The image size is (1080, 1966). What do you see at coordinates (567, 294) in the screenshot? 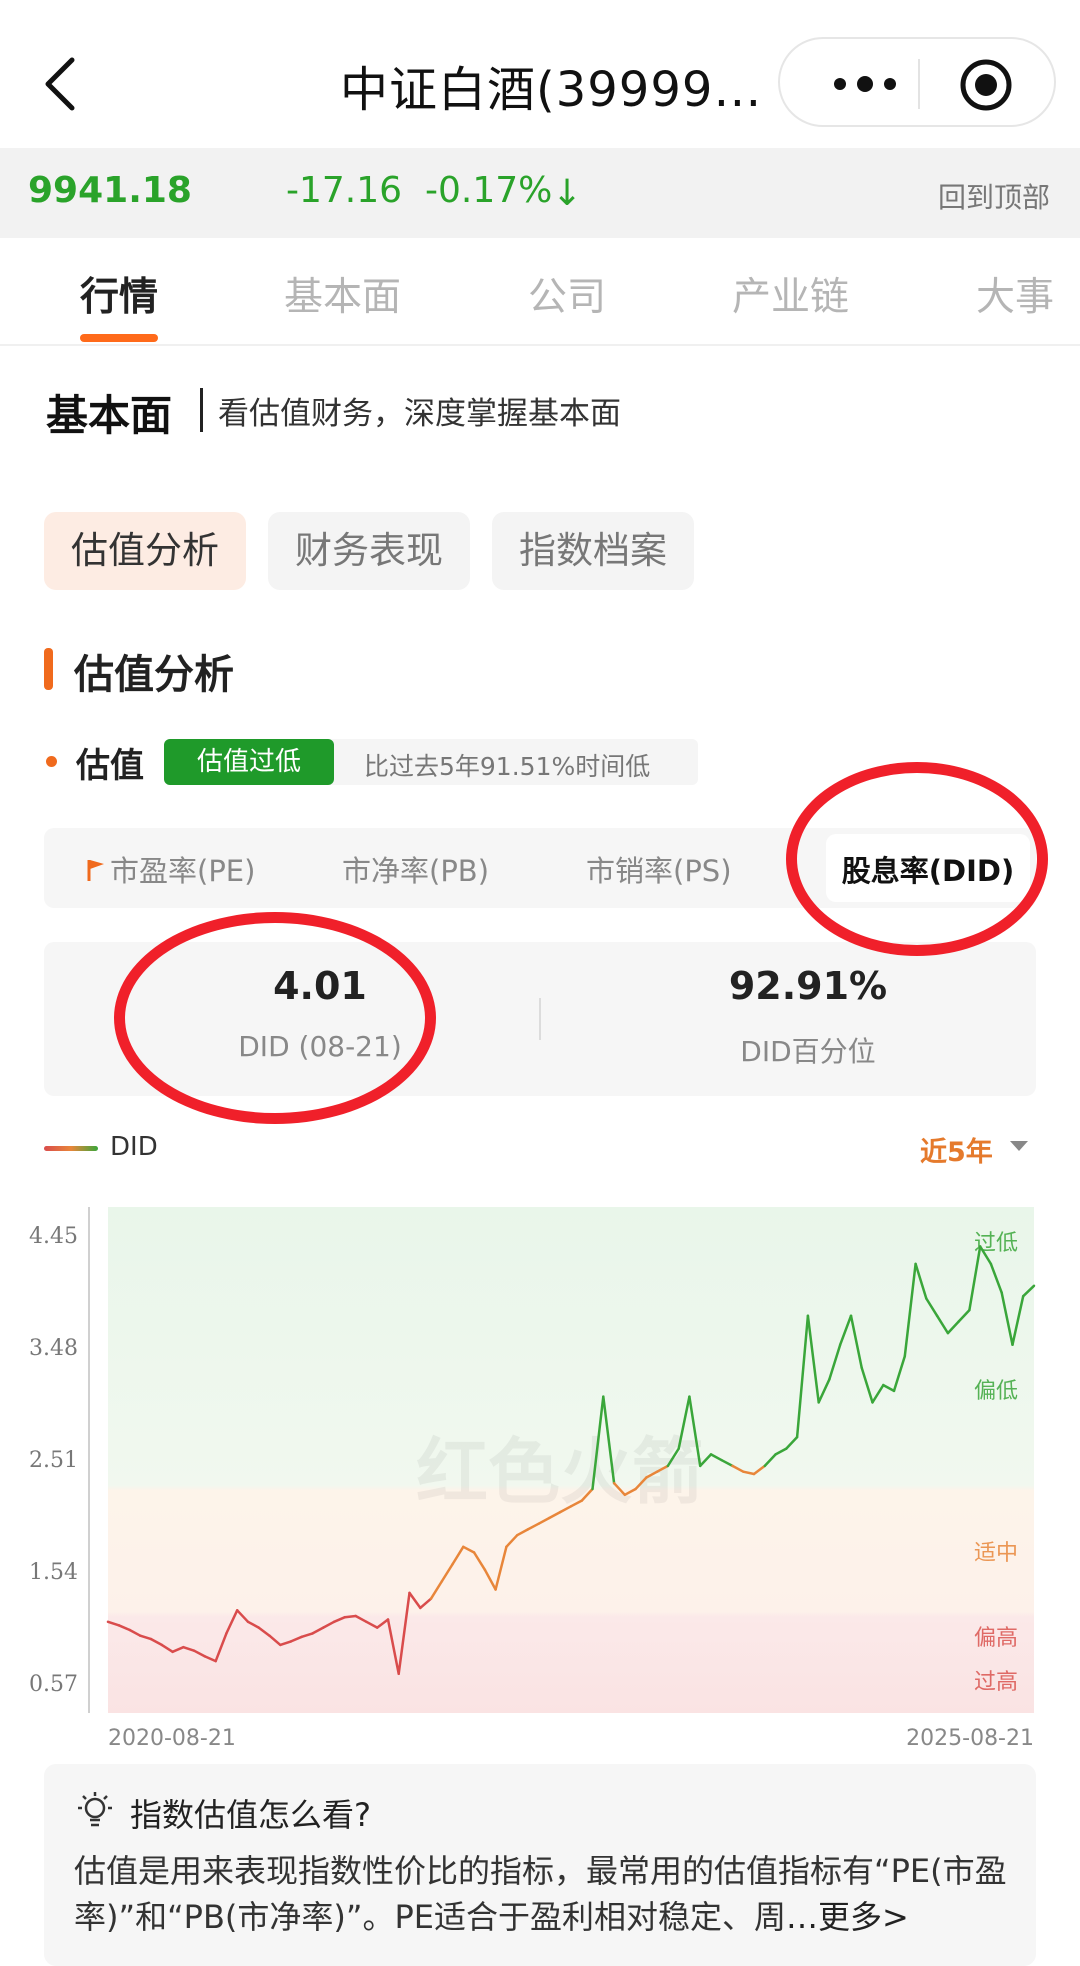
I see `tab-companies: 公司` at bounding box center [567, 294].